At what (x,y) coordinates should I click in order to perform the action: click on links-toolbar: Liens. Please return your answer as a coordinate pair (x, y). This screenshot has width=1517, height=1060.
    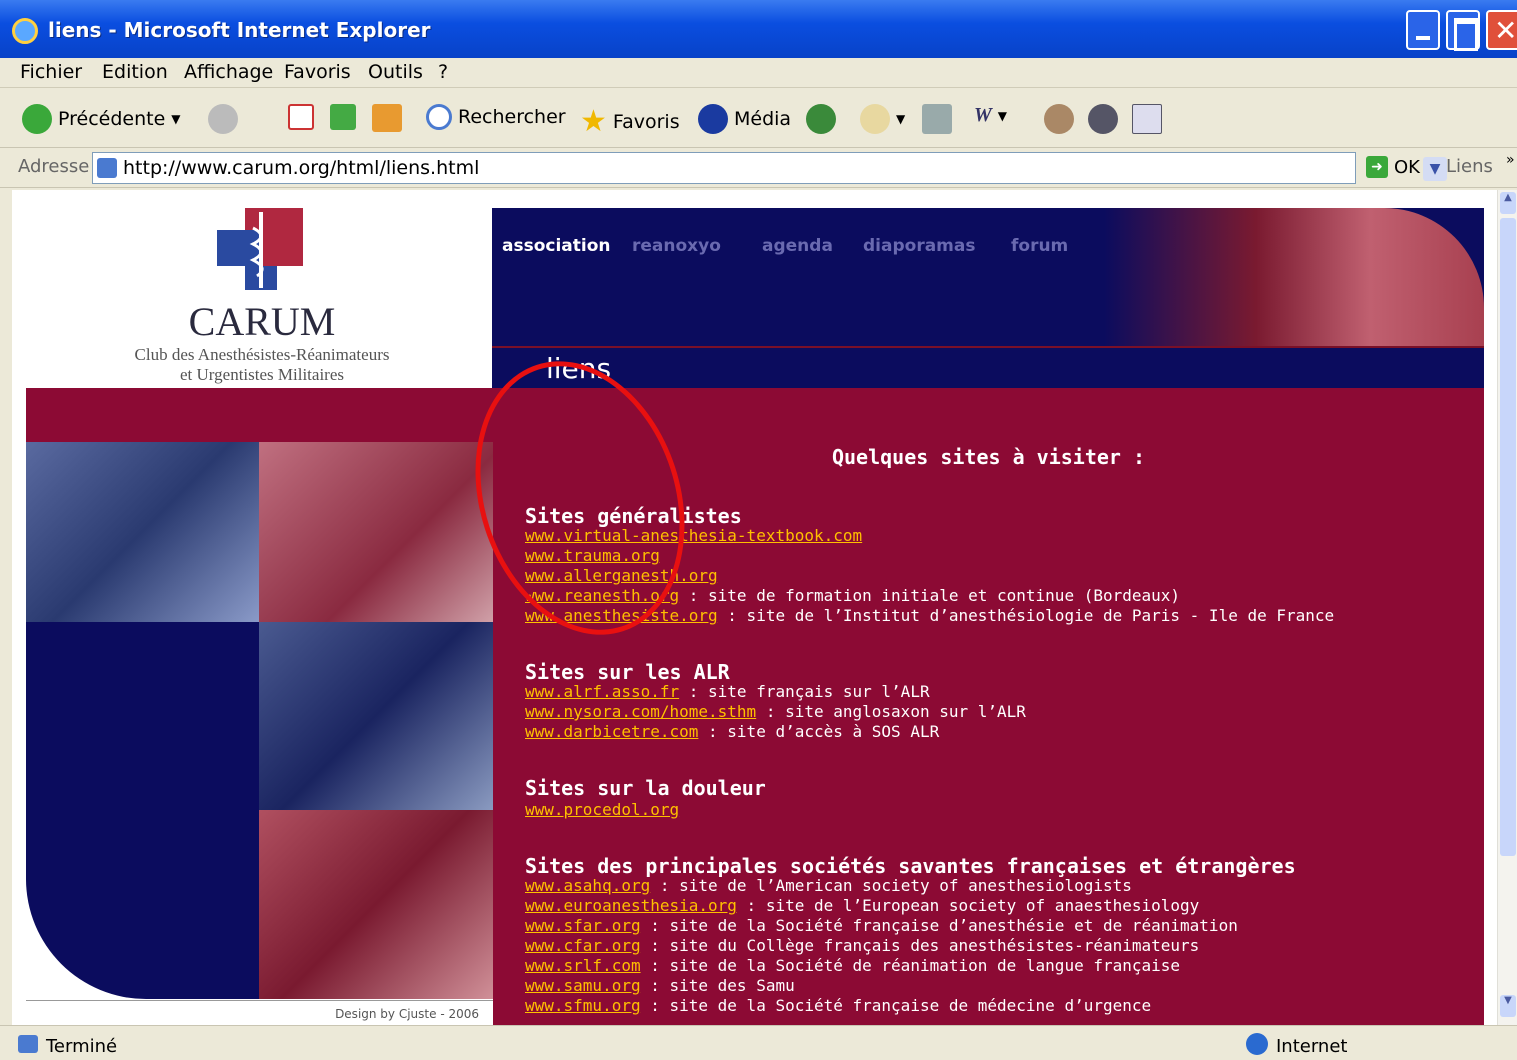
    Looking at the image, I should click on (1469, 166).